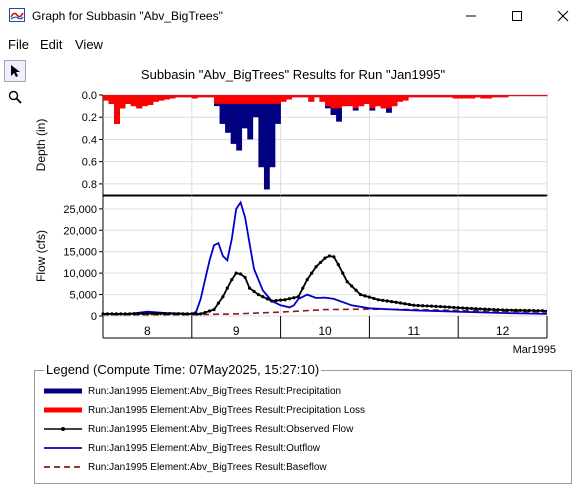 Image resolution: width=586 pixels, height=493 pixels. Describe the element at coordinates (89, 96) in the screenshot. I see `depth-tick-label: 0.0` at that location.